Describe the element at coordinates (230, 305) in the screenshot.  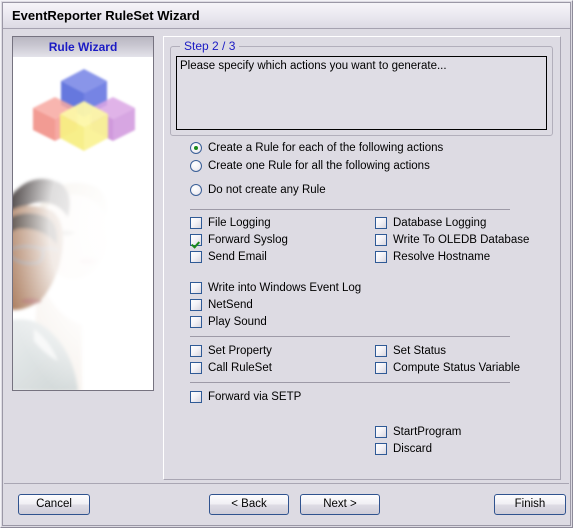
I see `checkbox-label: NetSend` at that location.